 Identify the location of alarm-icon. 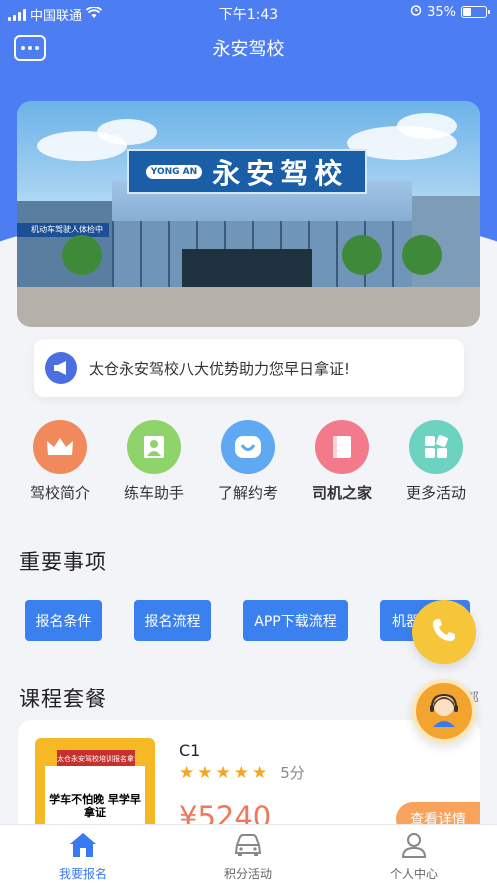
(416, 12).